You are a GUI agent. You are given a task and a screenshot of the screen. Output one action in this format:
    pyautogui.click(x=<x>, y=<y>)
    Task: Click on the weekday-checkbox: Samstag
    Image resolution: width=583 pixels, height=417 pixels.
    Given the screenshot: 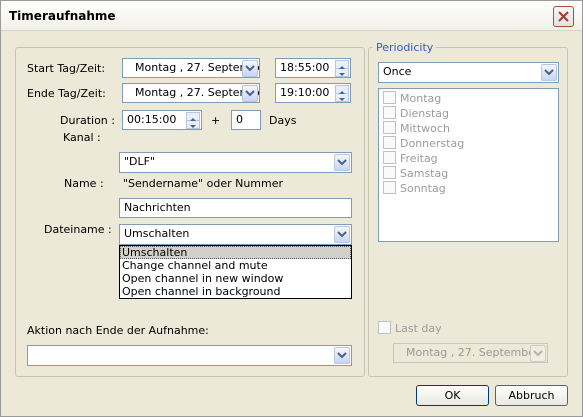 What is the action you would take?
    pyautogui.click(x=415, y=173)
    